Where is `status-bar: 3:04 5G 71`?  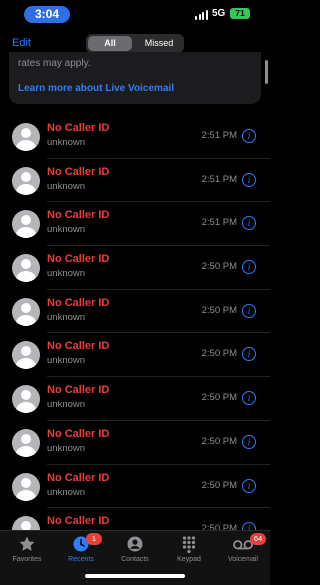
status-bar: 3:04 5G 71 is located at coordinates (135, 14).